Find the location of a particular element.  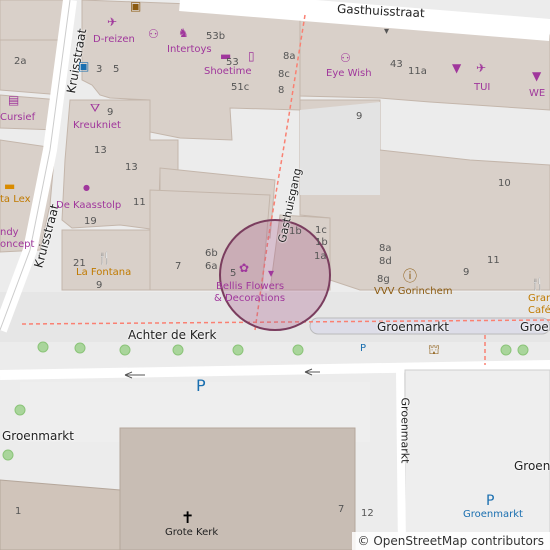

shop-bag-icon: ▾ is located at coordinates (271, 273).